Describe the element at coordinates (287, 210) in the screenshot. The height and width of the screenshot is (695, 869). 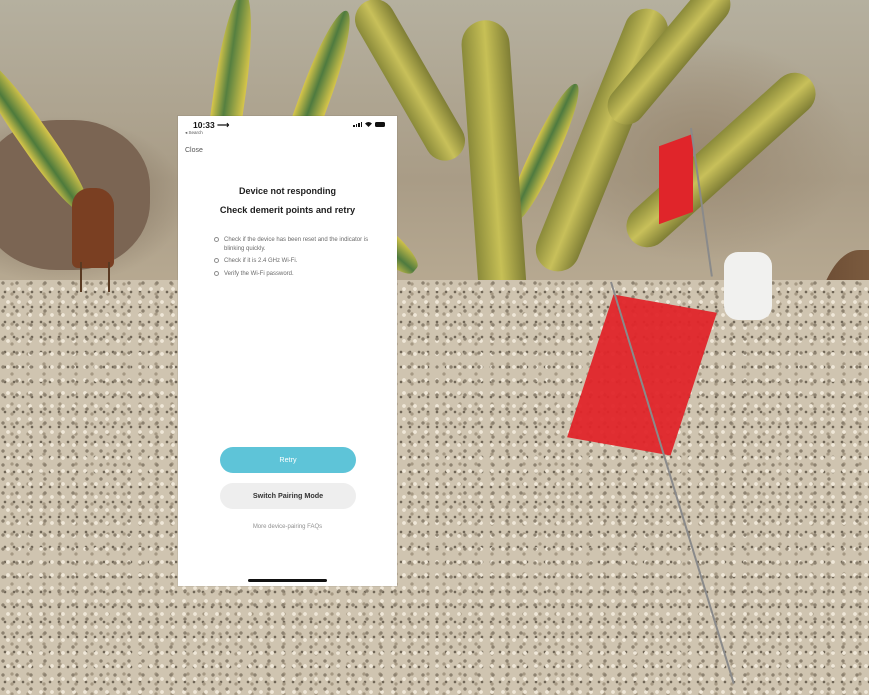
I see `page-subtitle: Check demerit points and retry` at that location.